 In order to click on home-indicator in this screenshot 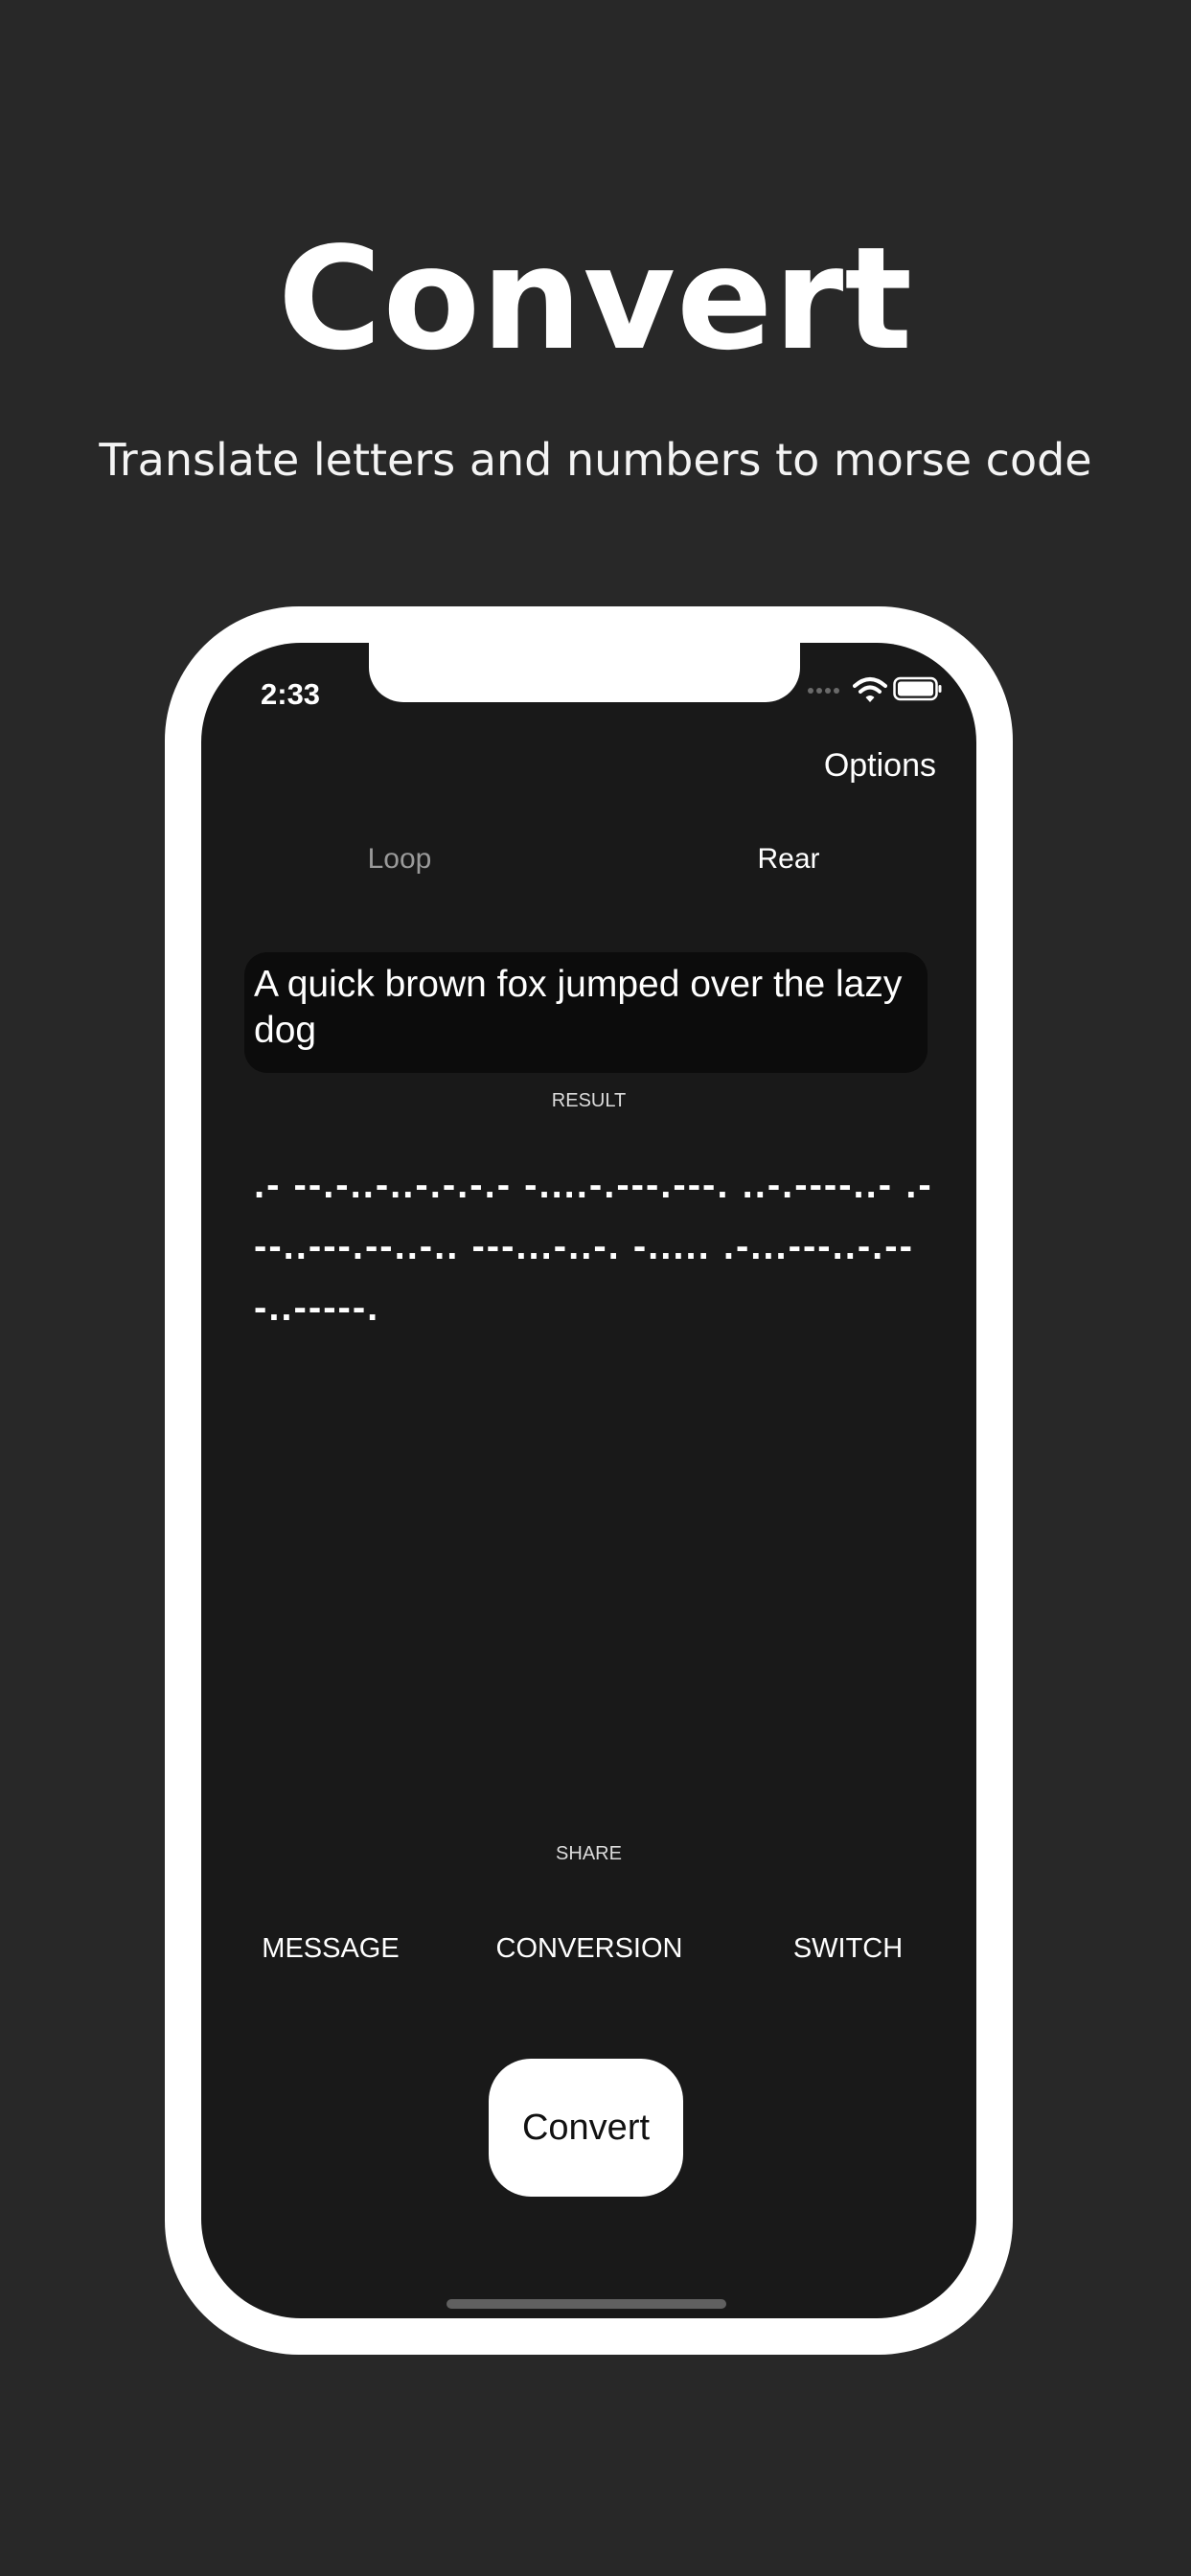, I will do `click(586, 2304)`.